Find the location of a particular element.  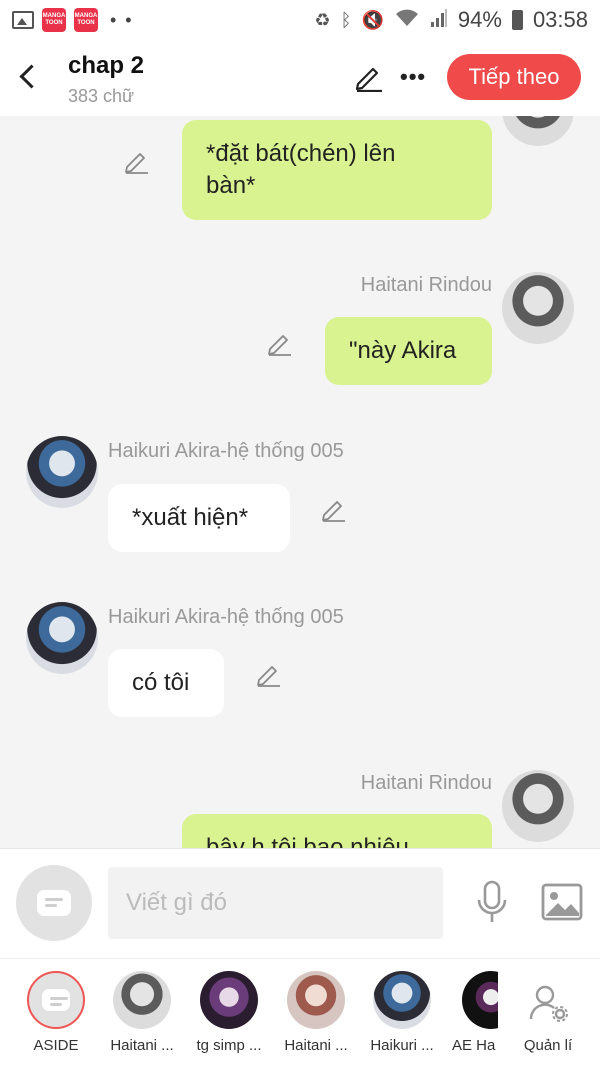

message-text: *xuất hiện* is located at coordinates (190, 517).